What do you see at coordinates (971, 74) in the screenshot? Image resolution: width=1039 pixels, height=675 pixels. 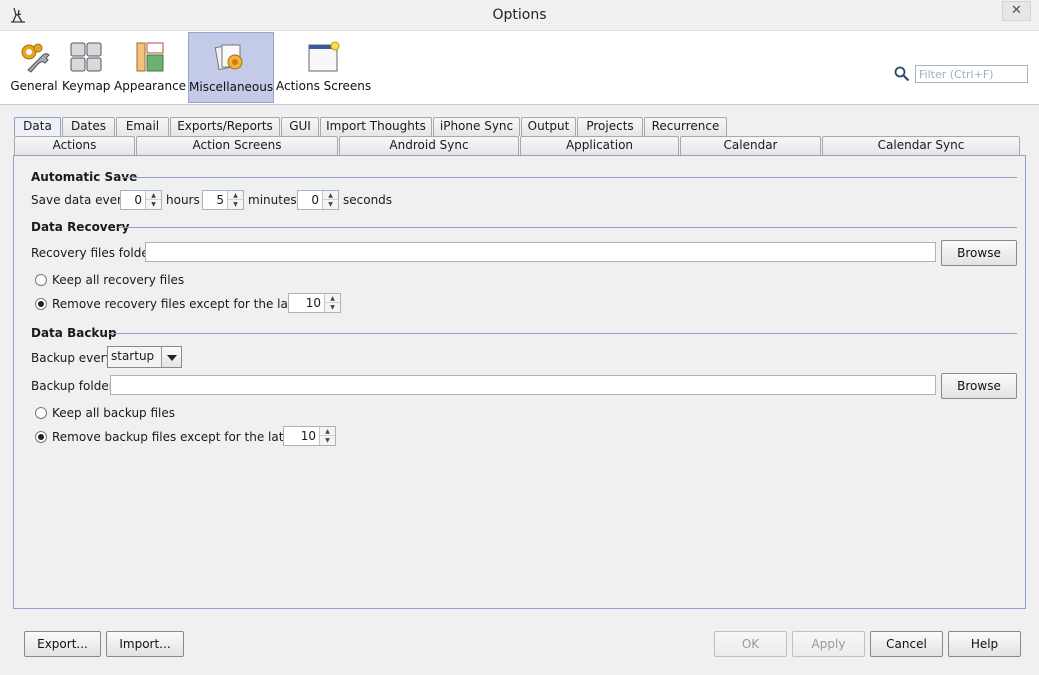 I see `filter-input` at bounding box center [971, 74].